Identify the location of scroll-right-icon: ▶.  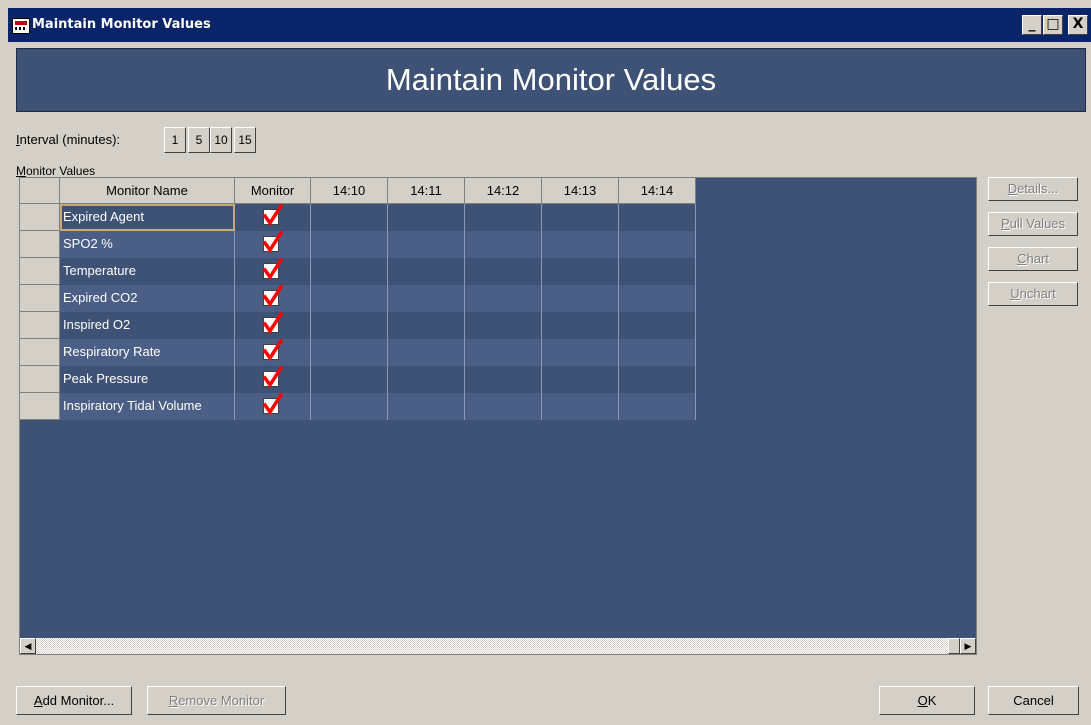
(968, 646).